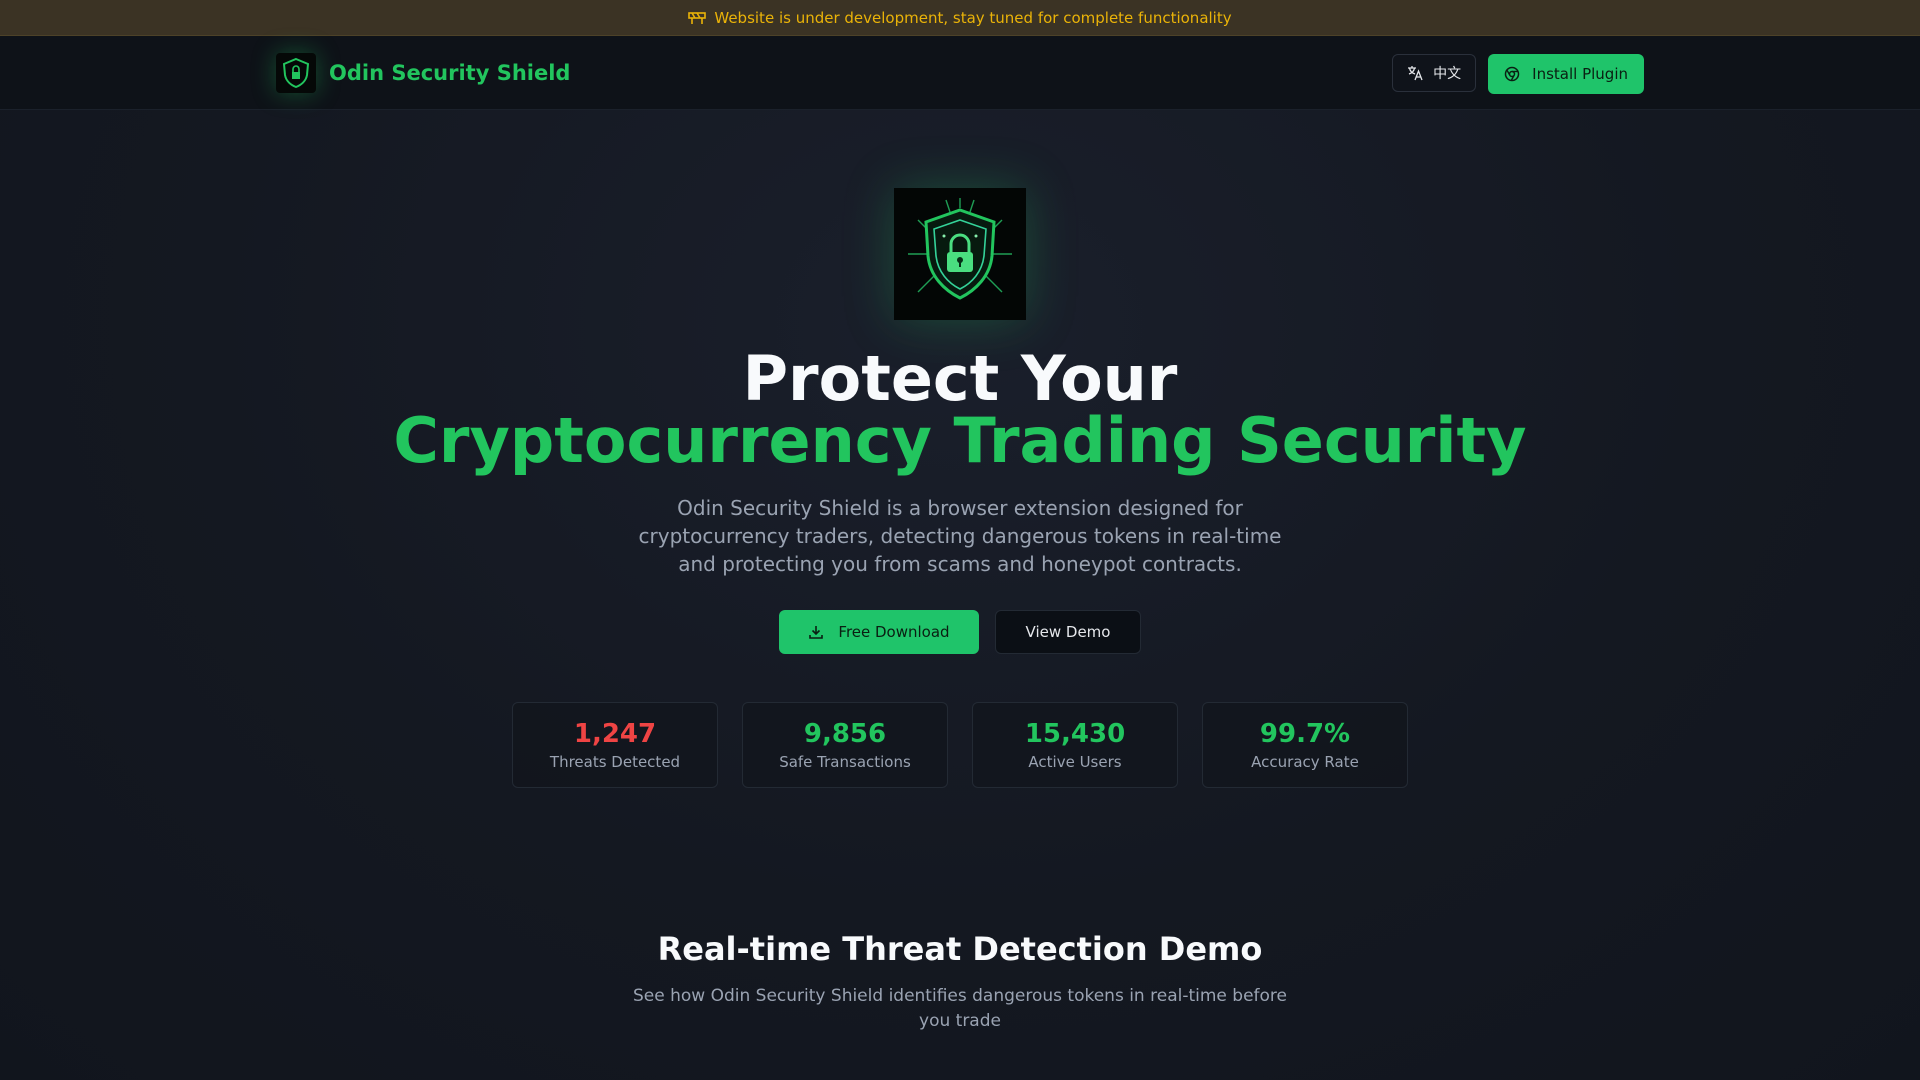 This screenshot has width=1920, height=1080. Describe the element at coordinates (816, 632) in the screenshot. I see `download-icon` at that location.